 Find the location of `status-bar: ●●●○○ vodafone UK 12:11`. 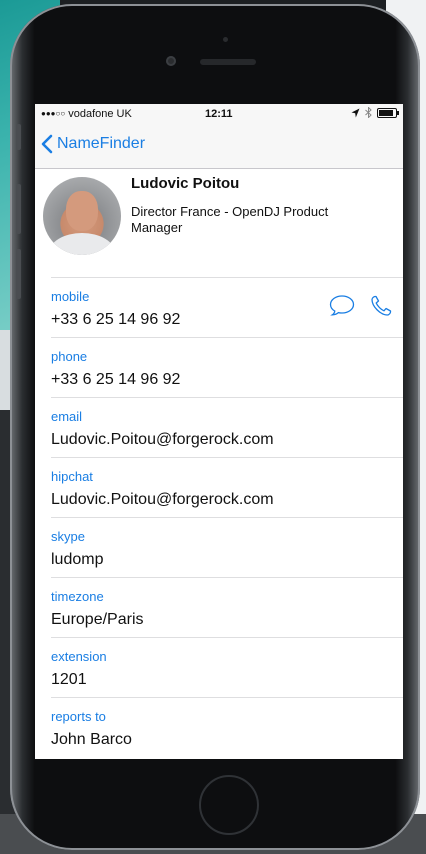

status-bar: ●●●○○ vodafone UK 12:11 is located at coordinates (219, 114).